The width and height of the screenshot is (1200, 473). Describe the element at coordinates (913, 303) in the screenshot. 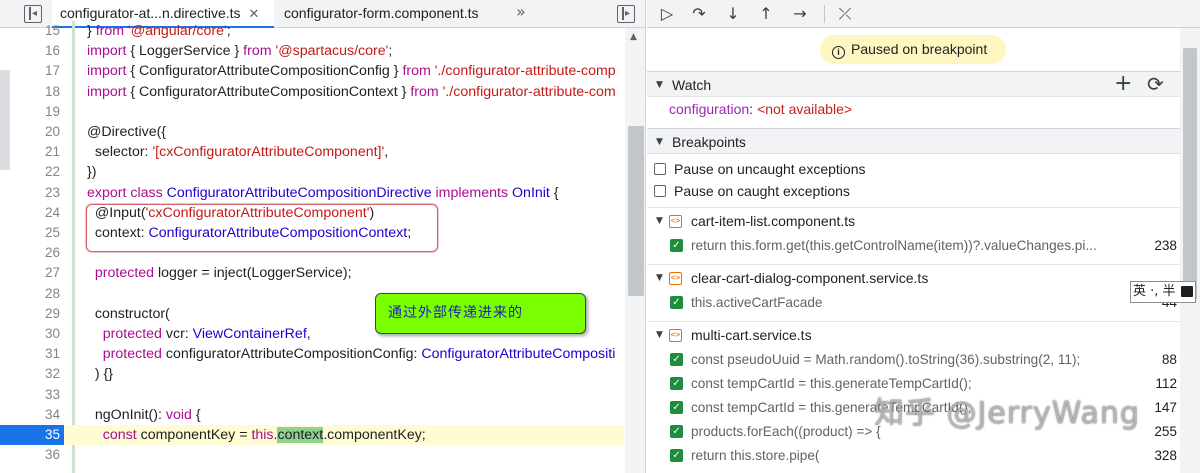

I see `breakpoint-item: ✓this.activeCartFacade44` at that location.